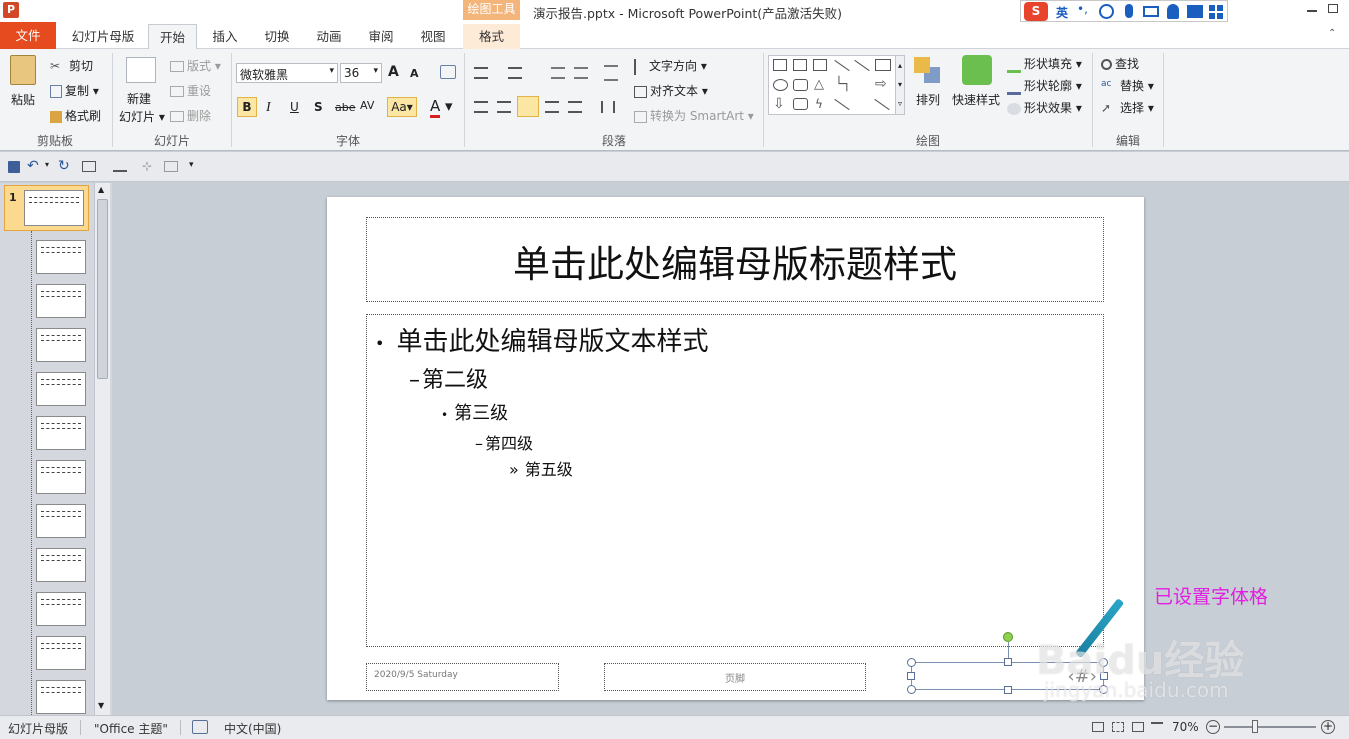 The width and height of the screenshot is (1349, 739). What do you see at coordinates (842, 65) in the screenshot?
I see `line-shape-icon` at bounding box center [842, 65].